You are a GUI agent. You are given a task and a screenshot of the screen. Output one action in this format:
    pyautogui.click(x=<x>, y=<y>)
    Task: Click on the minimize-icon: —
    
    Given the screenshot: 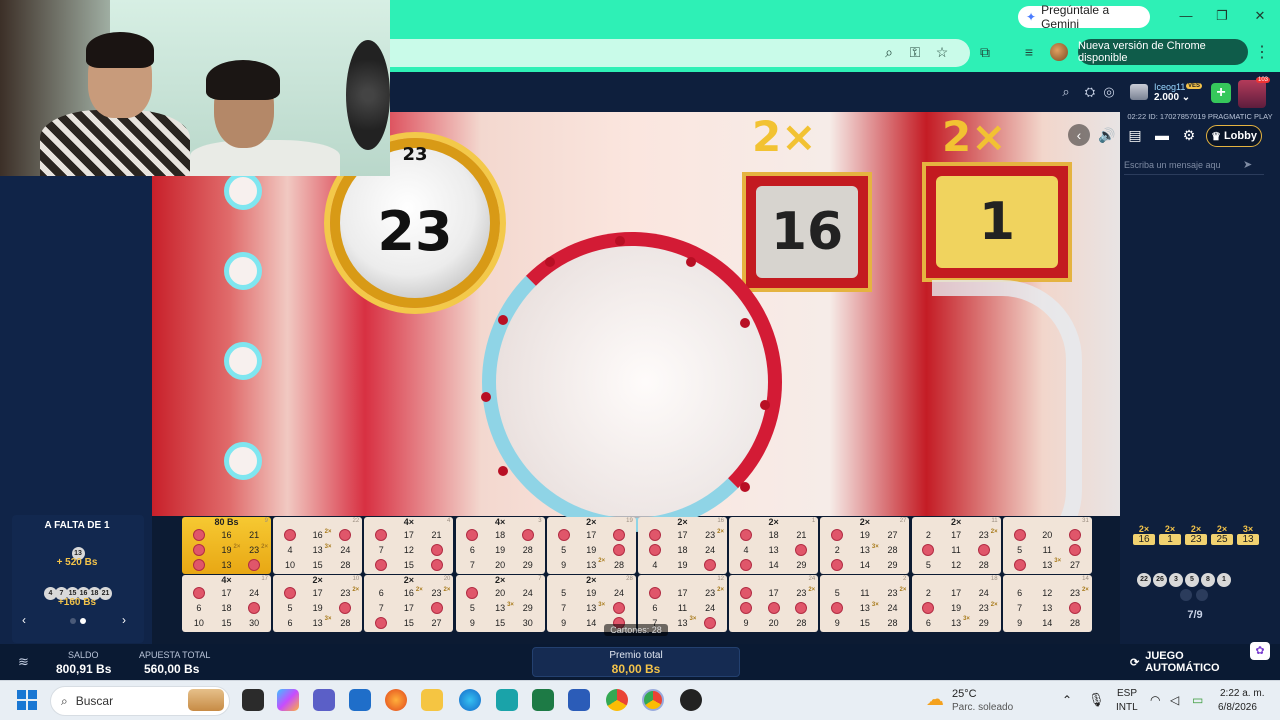 What is the action you would take?
    pyautogui.click(x=1186, y=15)
    